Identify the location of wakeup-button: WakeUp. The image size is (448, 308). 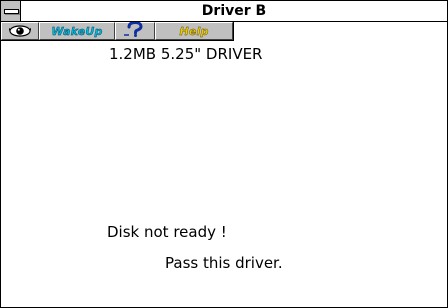
(77, 31).